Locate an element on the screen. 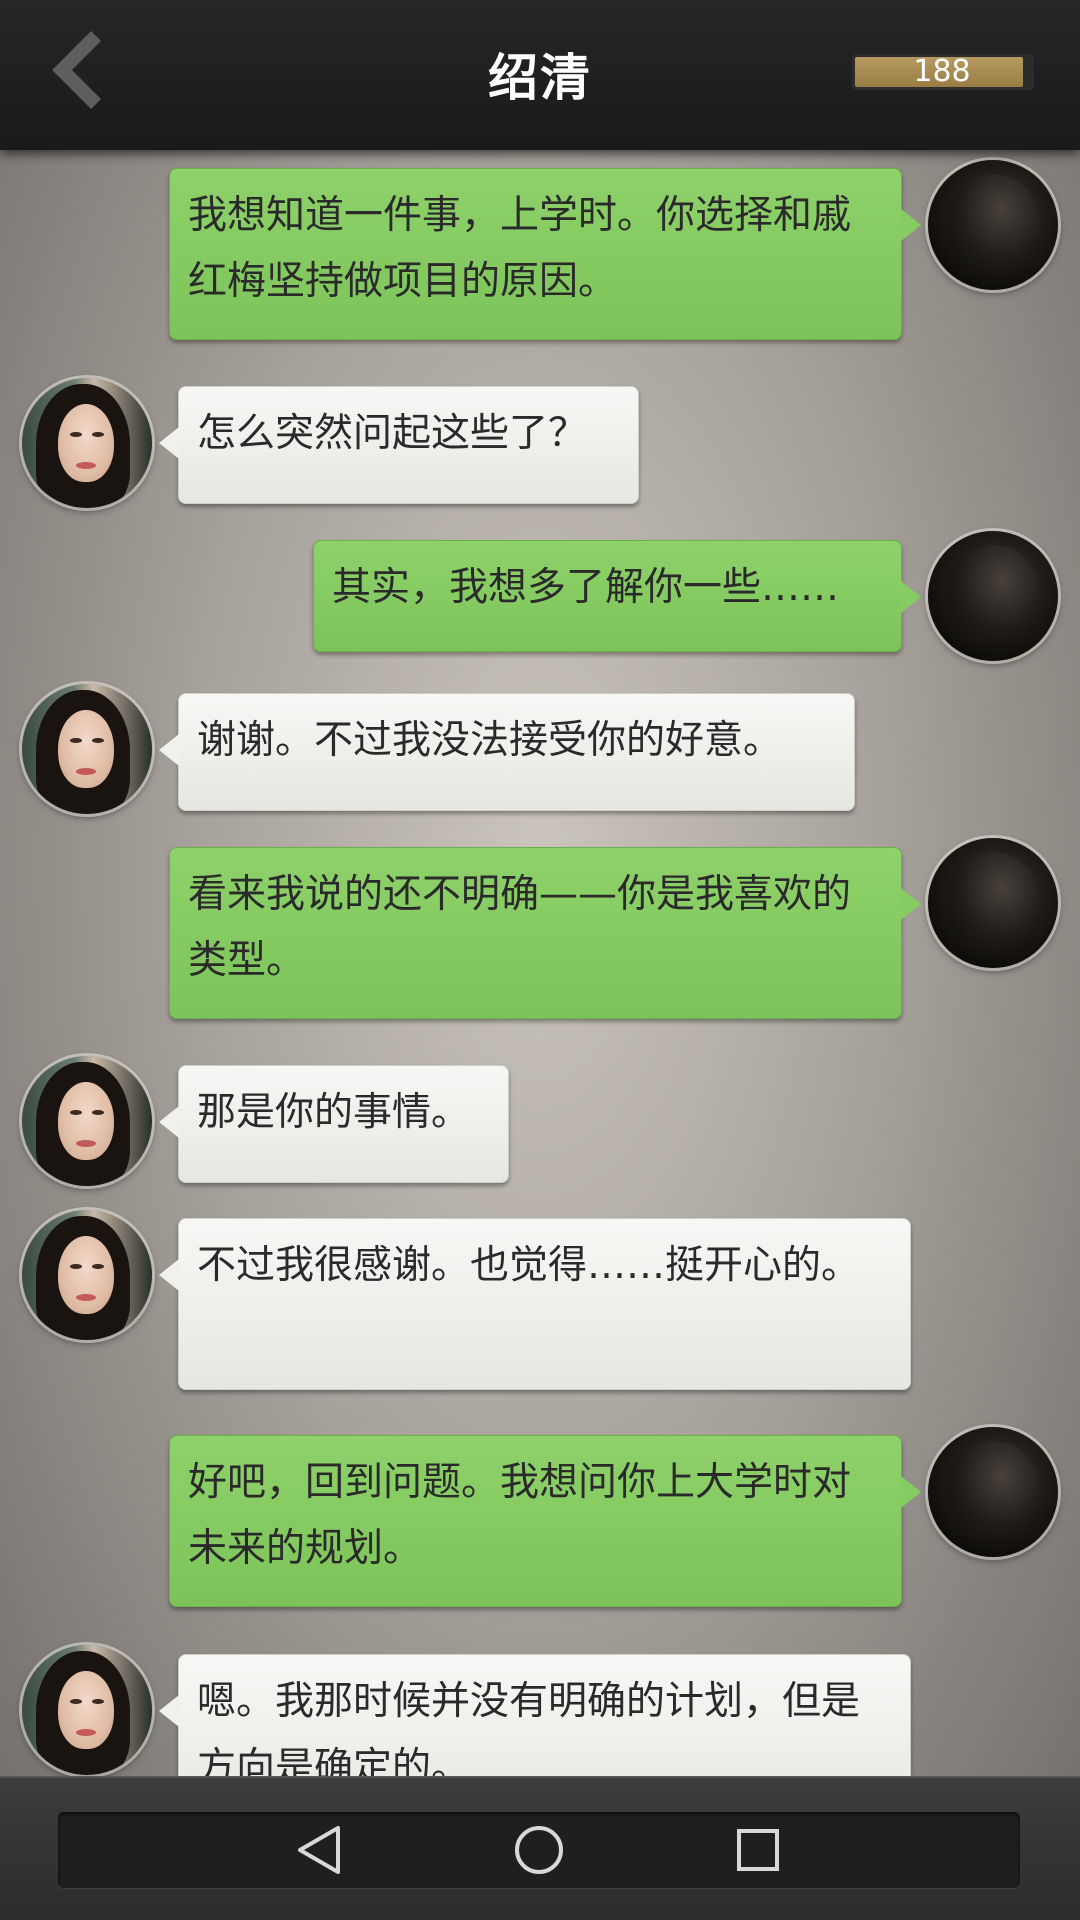 The image size is (1080, 1920). square-recents-icon is located at coordinates (758, 1850).